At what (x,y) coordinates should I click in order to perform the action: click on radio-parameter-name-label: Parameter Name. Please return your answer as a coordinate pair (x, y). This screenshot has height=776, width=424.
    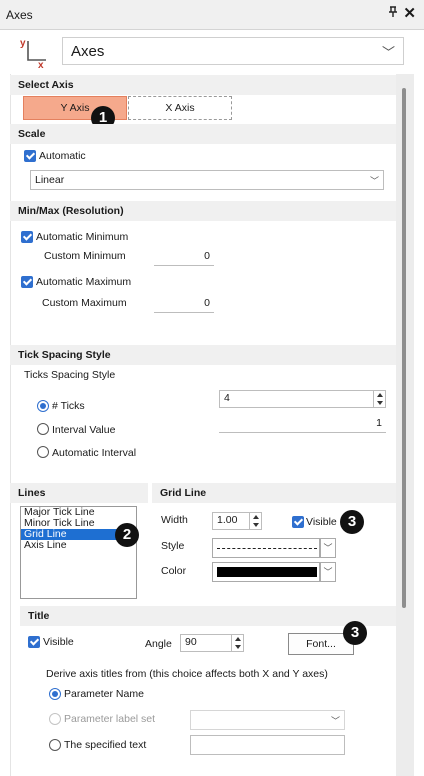
    Looking at the image, I should click on (104, 694).